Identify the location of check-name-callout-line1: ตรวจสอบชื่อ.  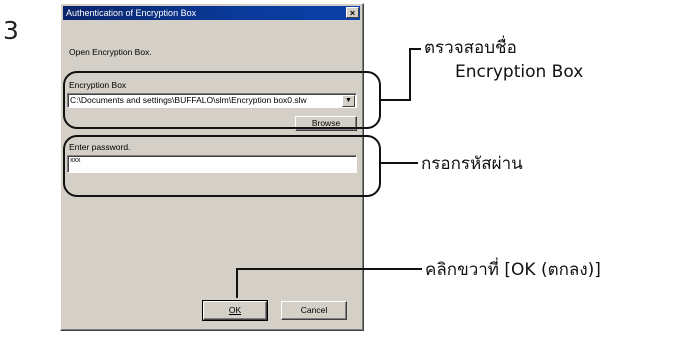
(470, 48).